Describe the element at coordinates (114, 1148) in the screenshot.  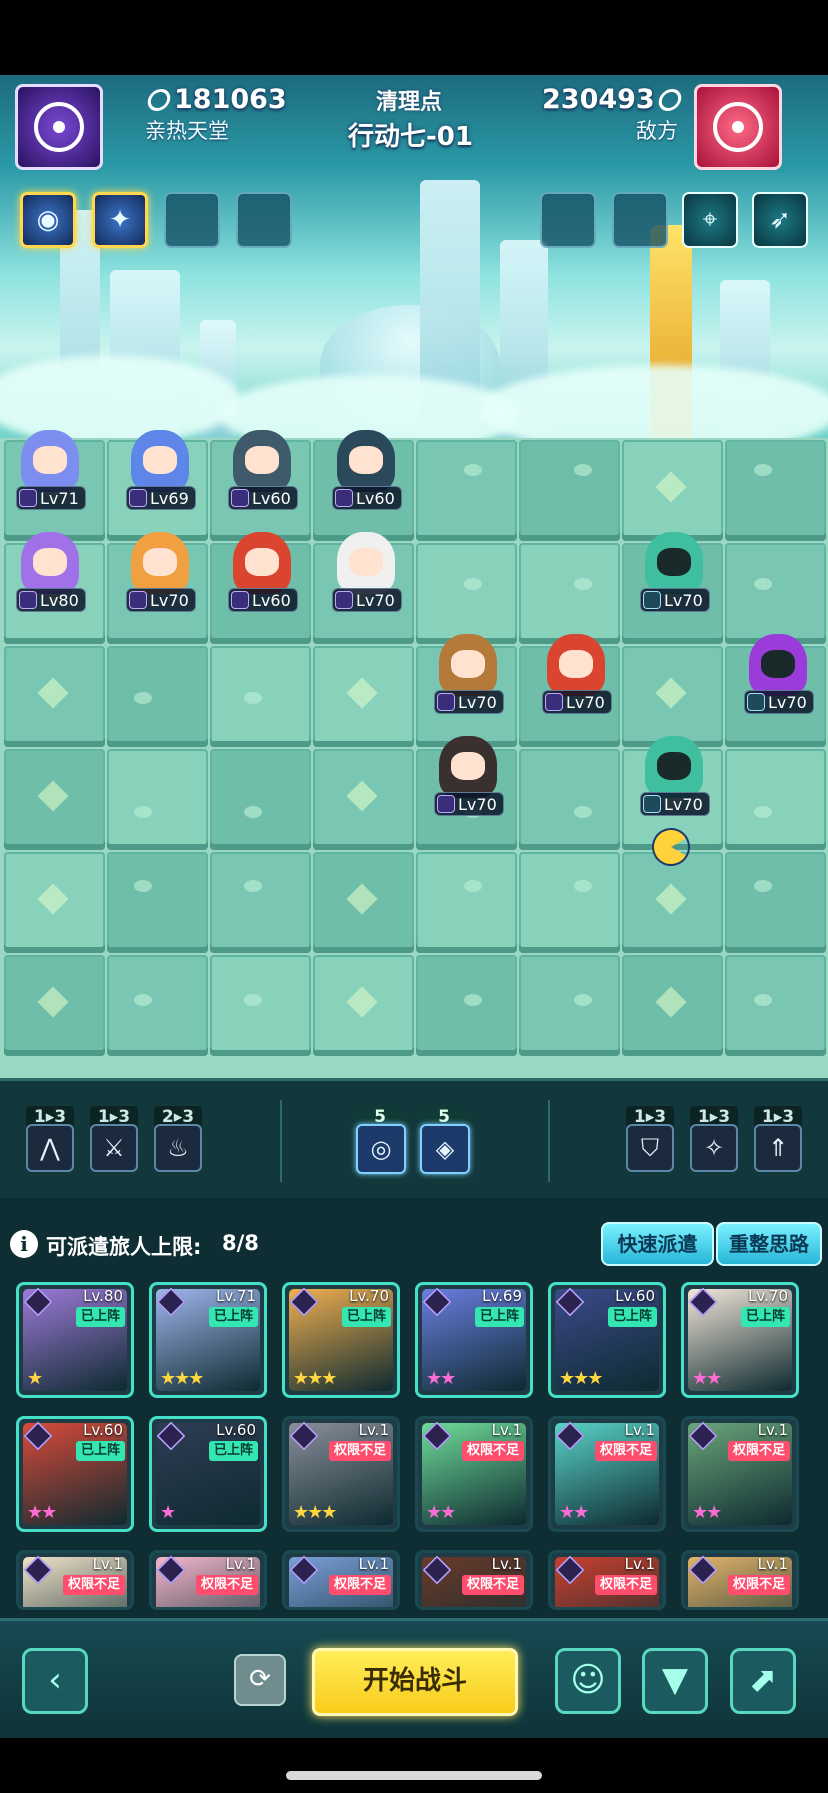
I see `class-dagger: ⚔` at that location.